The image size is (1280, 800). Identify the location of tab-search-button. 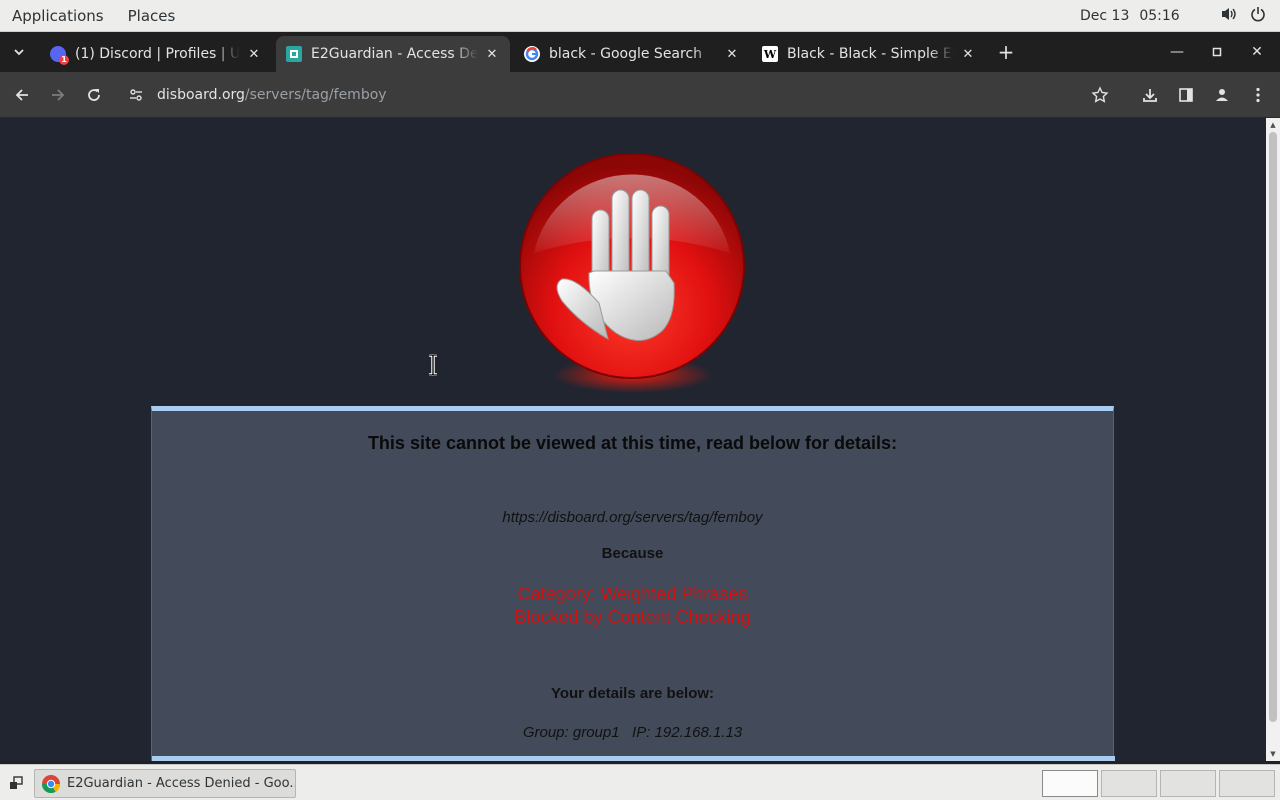
(19, 52).